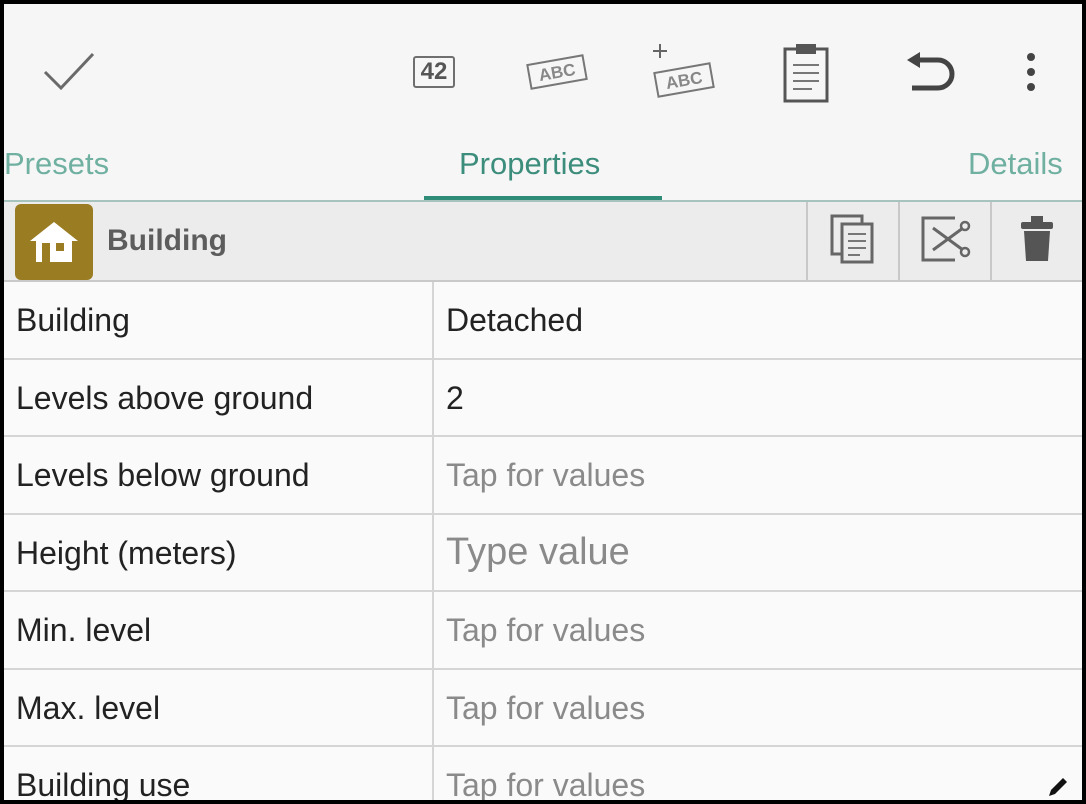 The height and width of the screenshot is (804, 1086). Describe the element at coordinates (455, 398) in the screenshot. I see `field-value: 2` at that location.